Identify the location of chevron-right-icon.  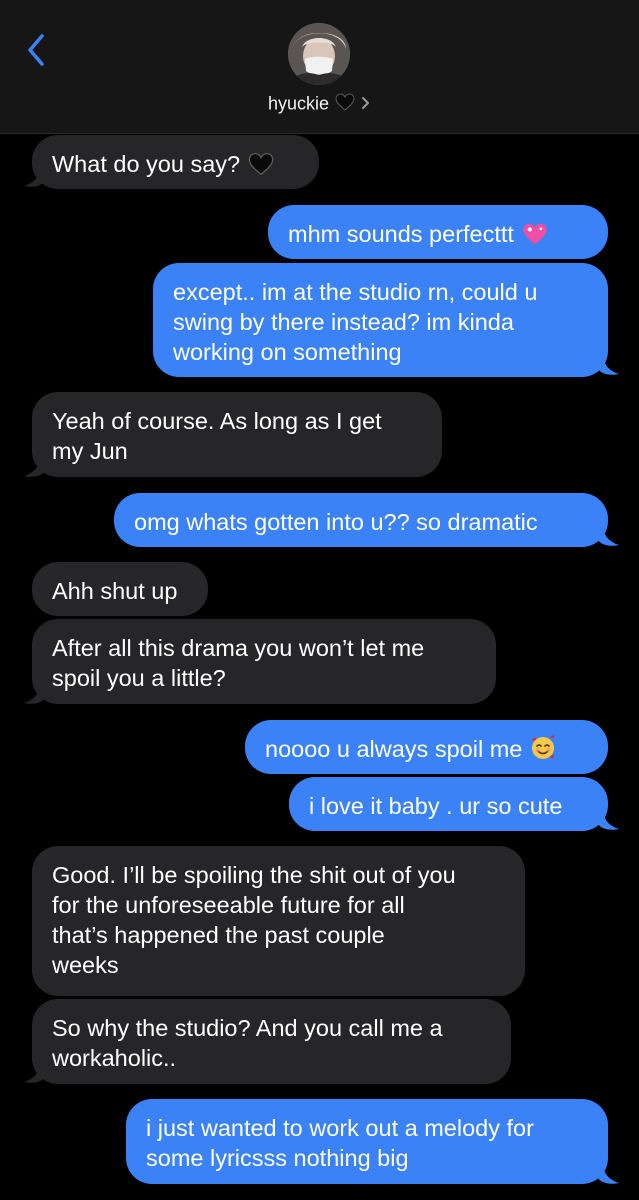
(366, 104).